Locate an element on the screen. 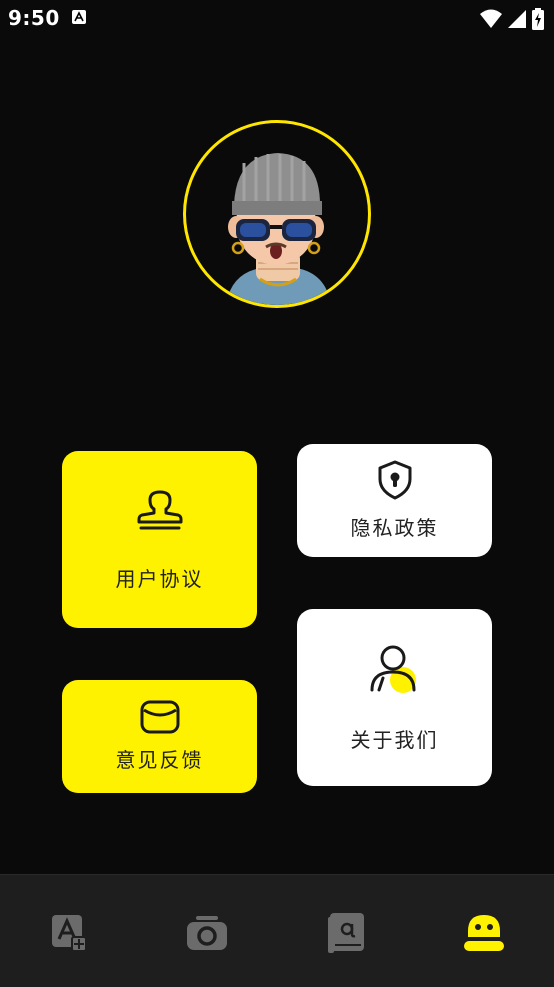 The width and height of the screenshot is (554, 987). nav-item-profile is located at coordinates (484, 933).